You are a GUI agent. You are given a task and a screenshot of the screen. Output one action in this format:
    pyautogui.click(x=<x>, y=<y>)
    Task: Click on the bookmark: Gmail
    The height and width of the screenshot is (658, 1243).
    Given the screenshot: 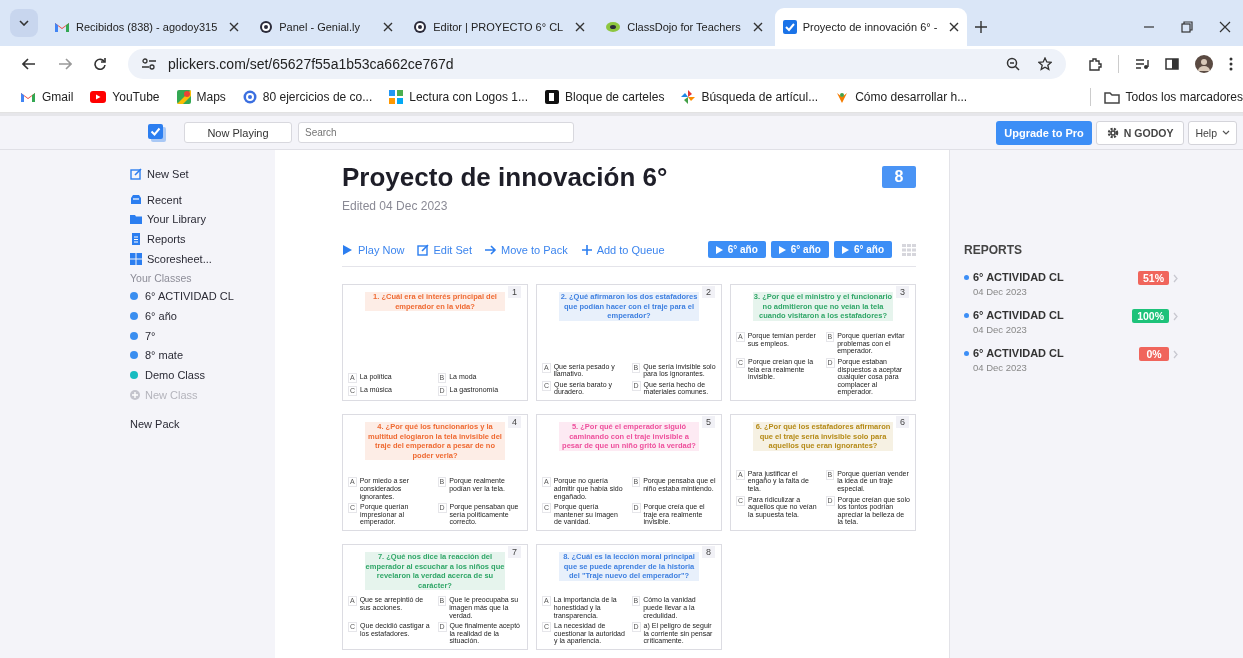 What is the action you would take?
    pyautogui.click(x=47, y=97)
    